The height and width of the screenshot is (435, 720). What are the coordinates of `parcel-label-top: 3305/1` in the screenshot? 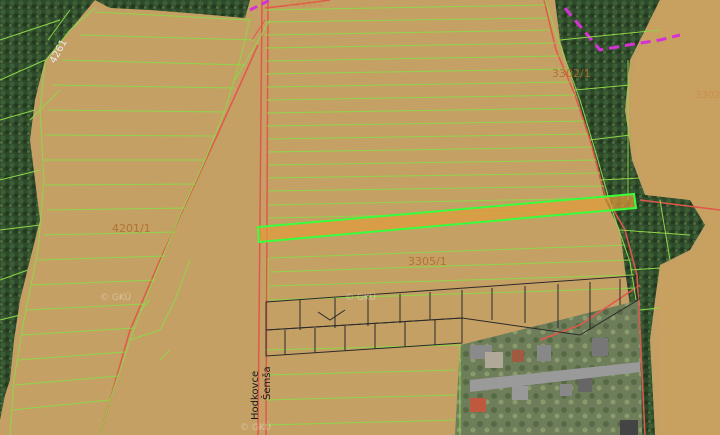 It's located at (305, 4).